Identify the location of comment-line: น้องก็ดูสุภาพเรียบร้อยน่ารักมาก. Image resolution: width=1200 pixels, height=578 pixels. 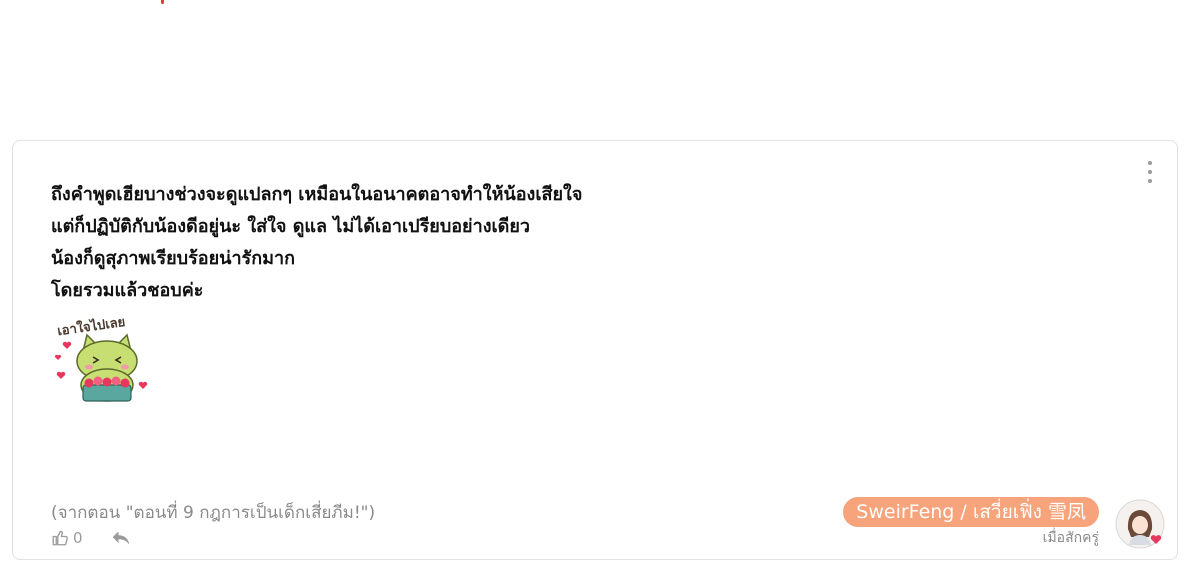
(173, 258).